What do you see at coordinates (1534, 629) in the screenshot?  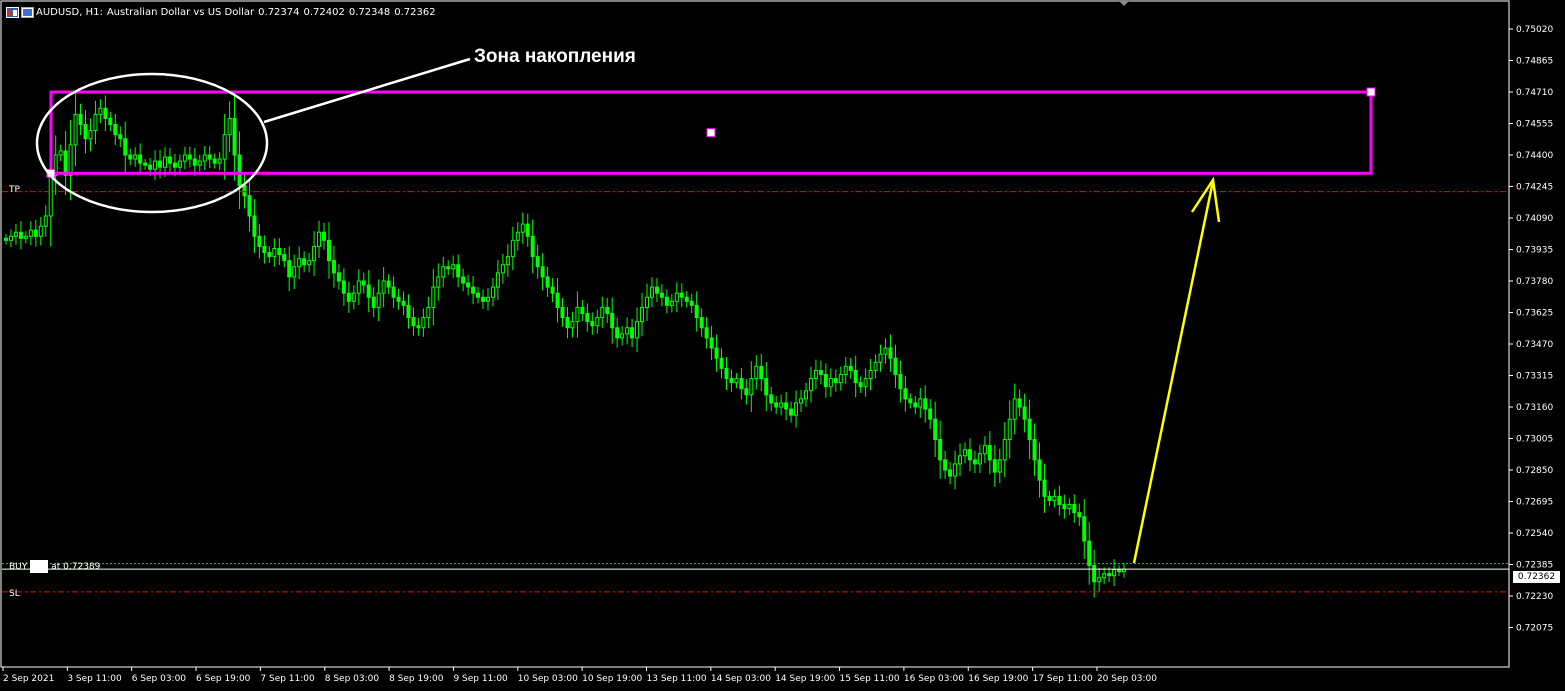 I see `y-tick-label: 0.72075` at bounding box center [1534, 629].